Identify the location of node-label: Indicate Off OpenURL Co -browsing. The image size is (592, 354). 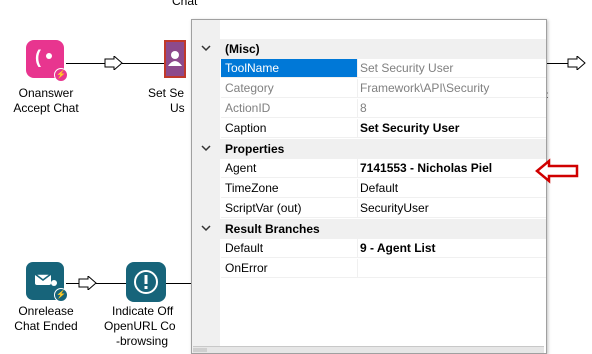
(140, 326).